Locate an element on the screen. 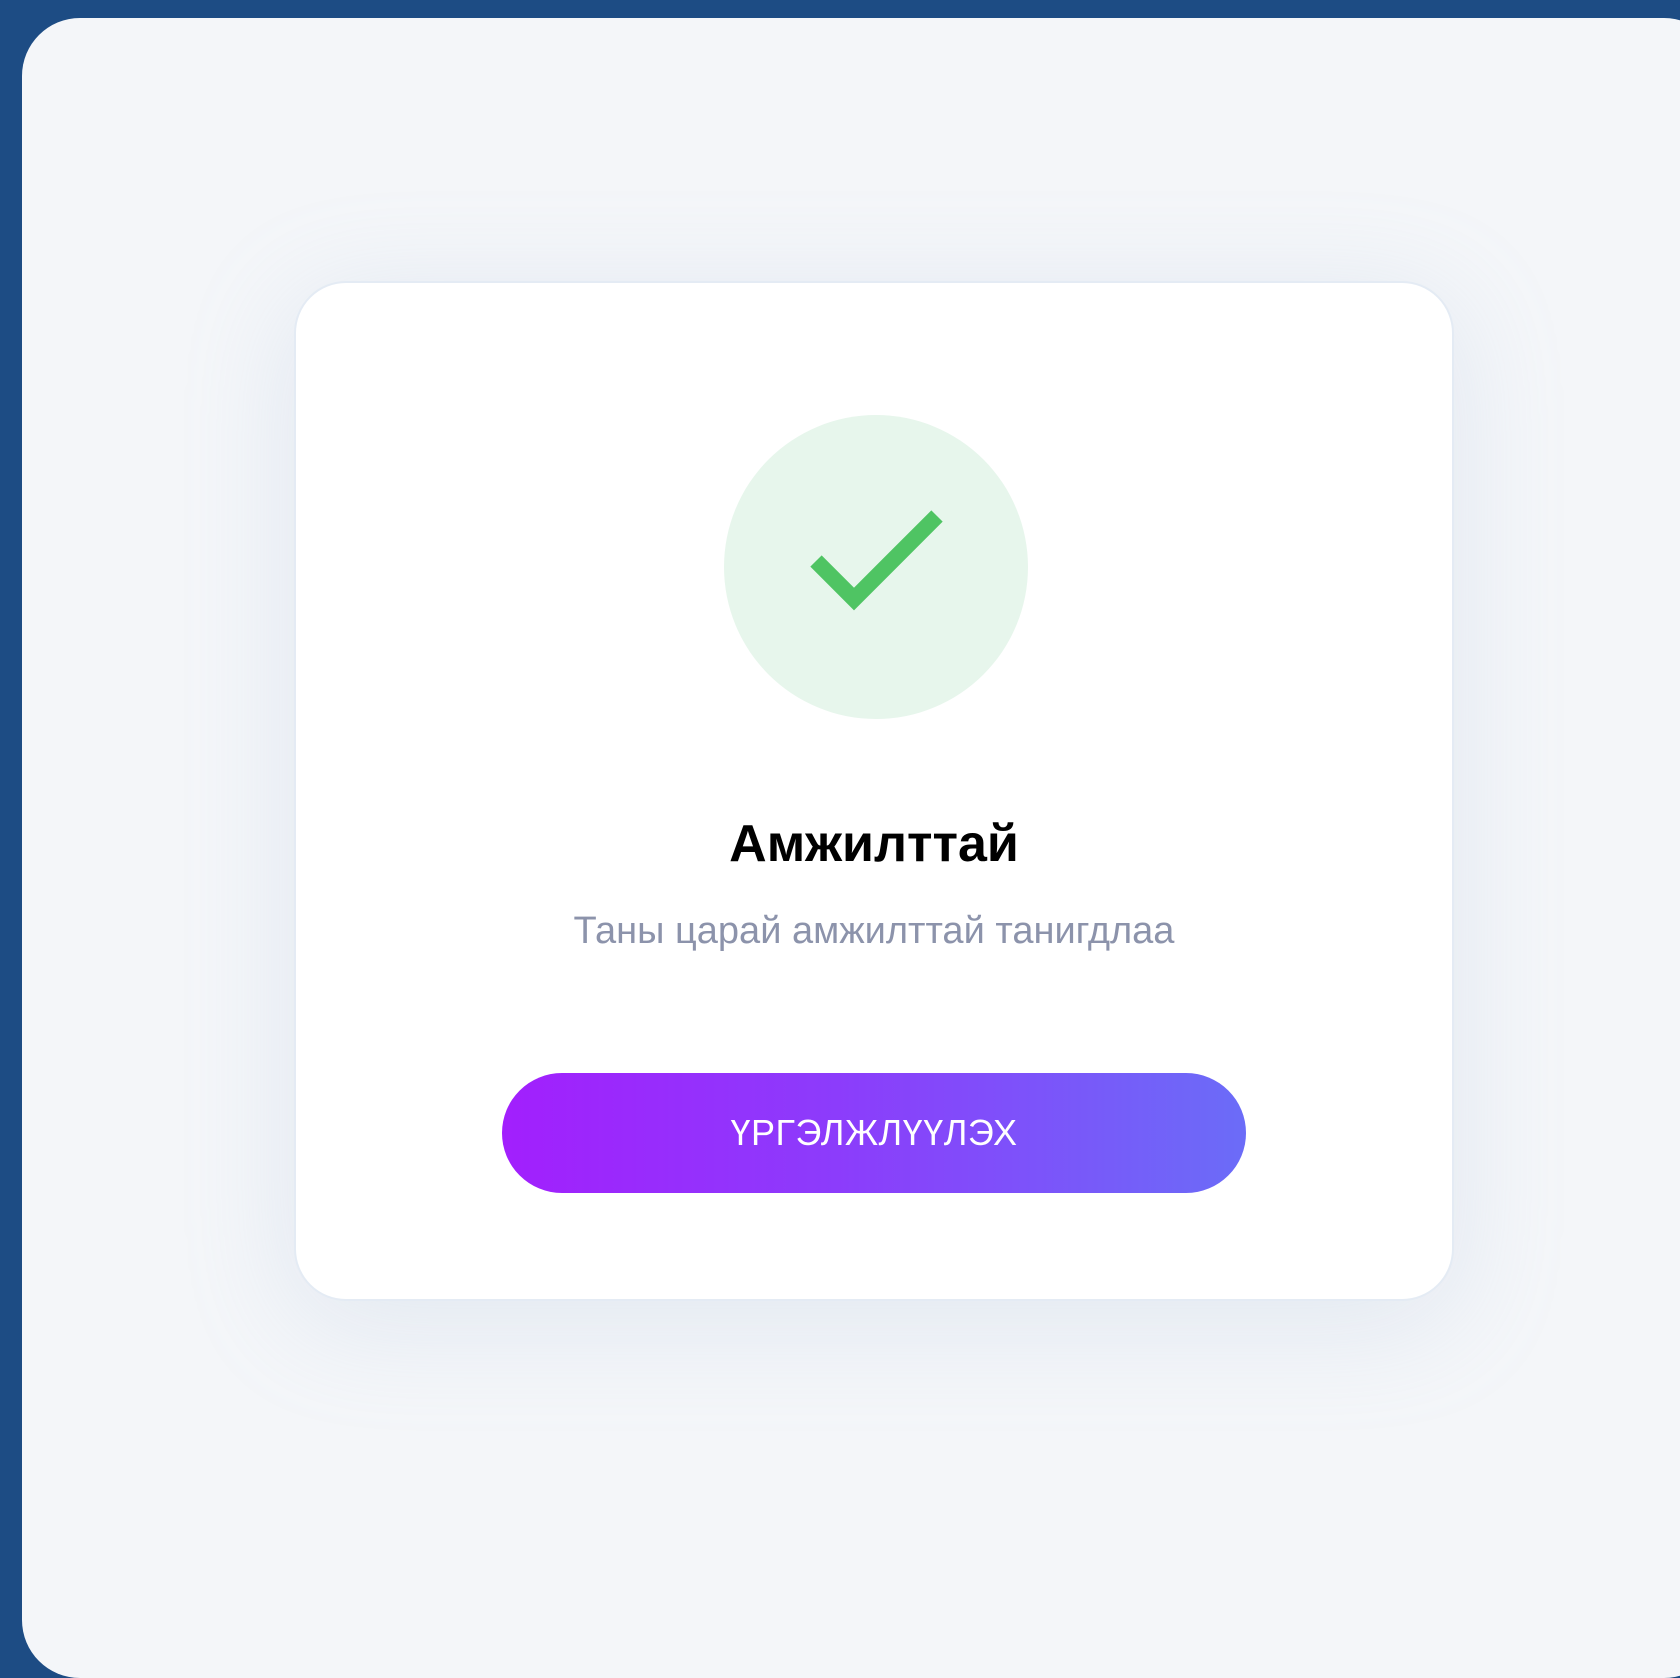 This screenshot has height=1678, width=1680. success-title: Амжилттай is located at coordinates (874, 844).